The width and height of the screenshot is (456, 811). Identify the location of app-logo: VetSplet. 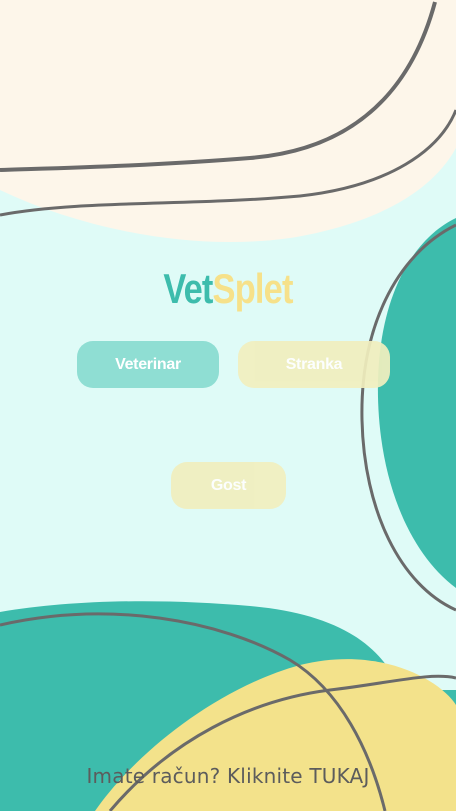
(228, 289).